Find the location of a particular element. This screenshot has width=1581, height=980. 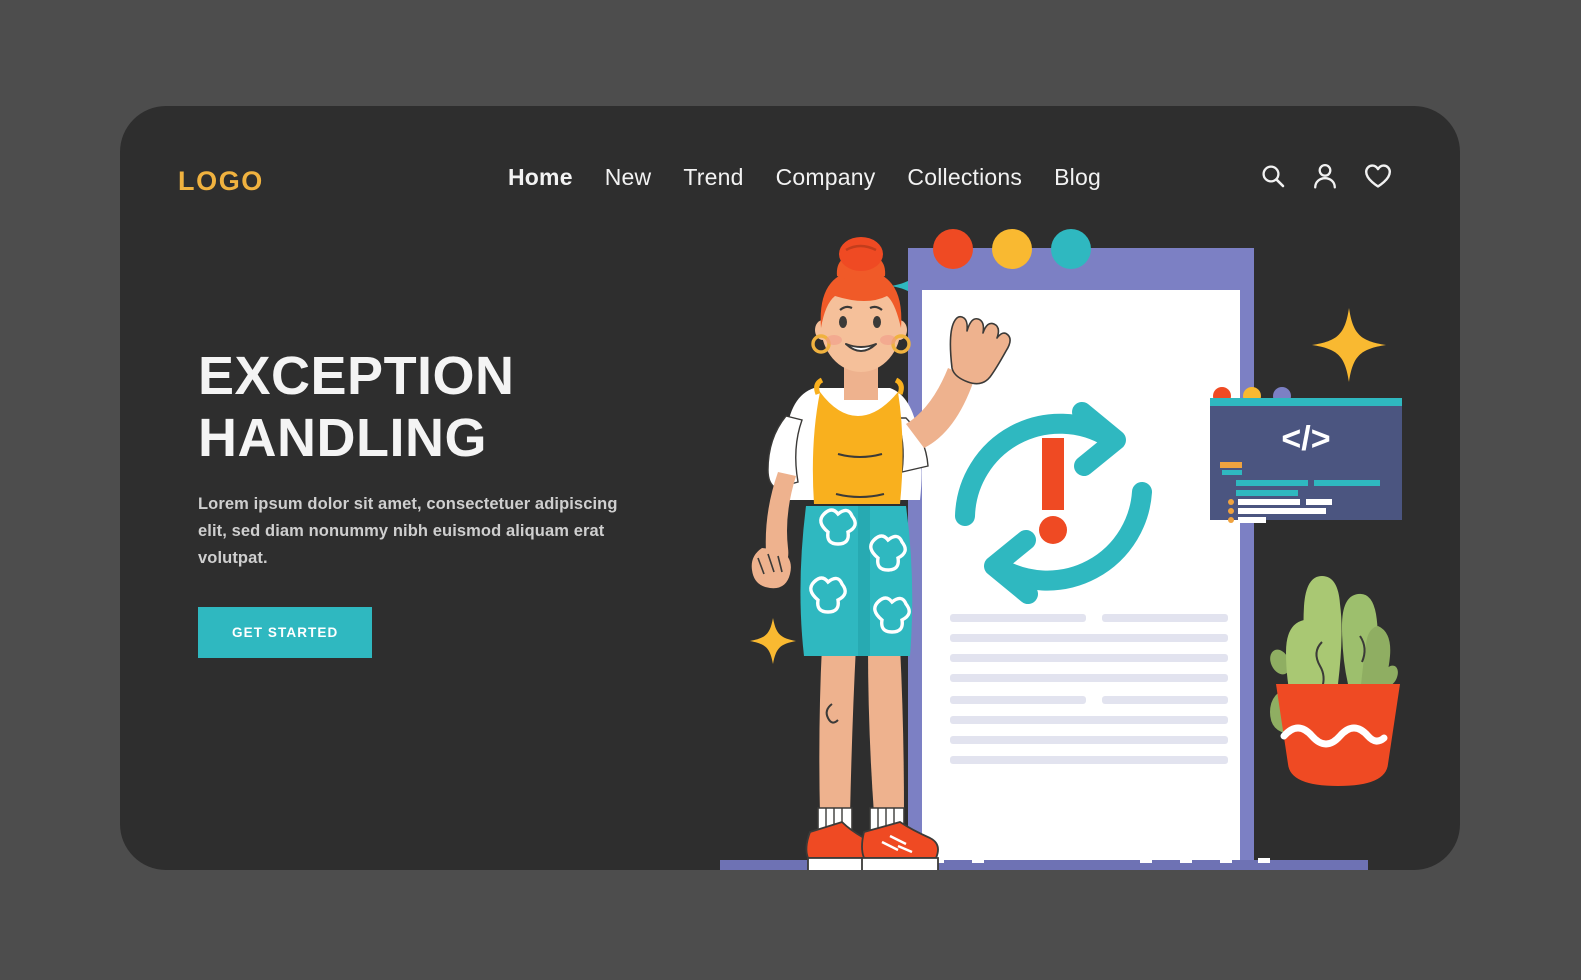

nav-link-blog: Blog is located at coordinates (1077, 177).